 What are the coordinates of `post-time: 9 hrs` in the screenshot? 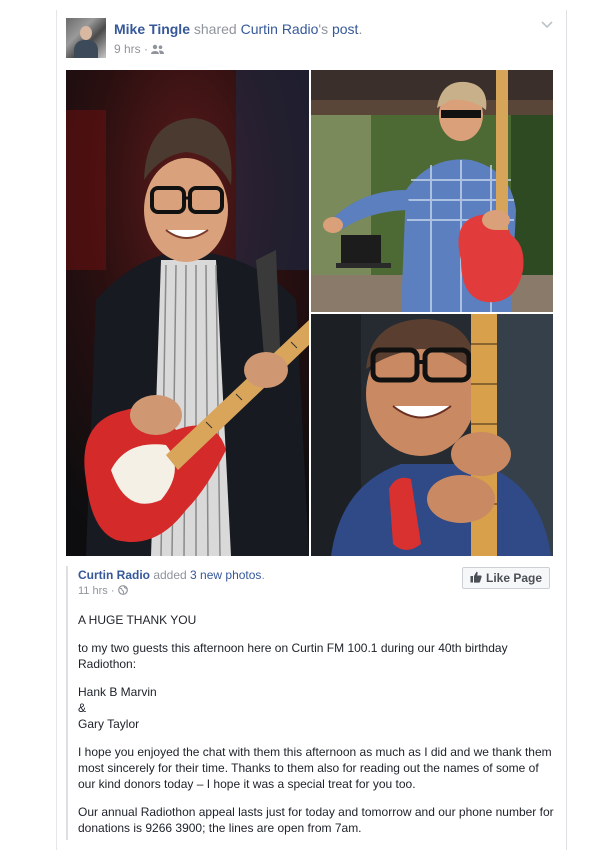 It's located at (127, 49).